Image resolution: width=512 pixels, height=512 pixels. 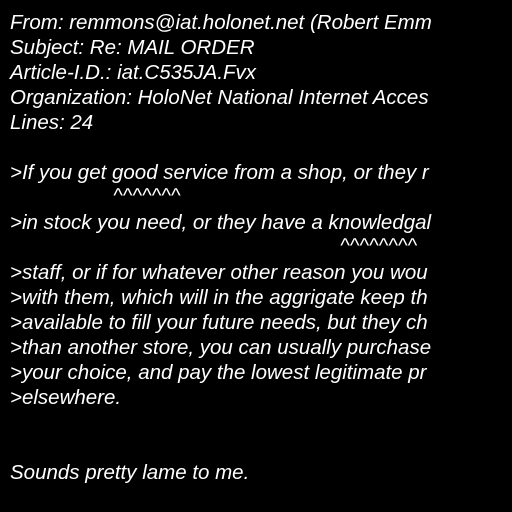 What do you see at coordinates (378, 245) in the screenshot?
I see `quoted-caret-mark-2: ^^^^^^^^` at bounding box center [378, 245].